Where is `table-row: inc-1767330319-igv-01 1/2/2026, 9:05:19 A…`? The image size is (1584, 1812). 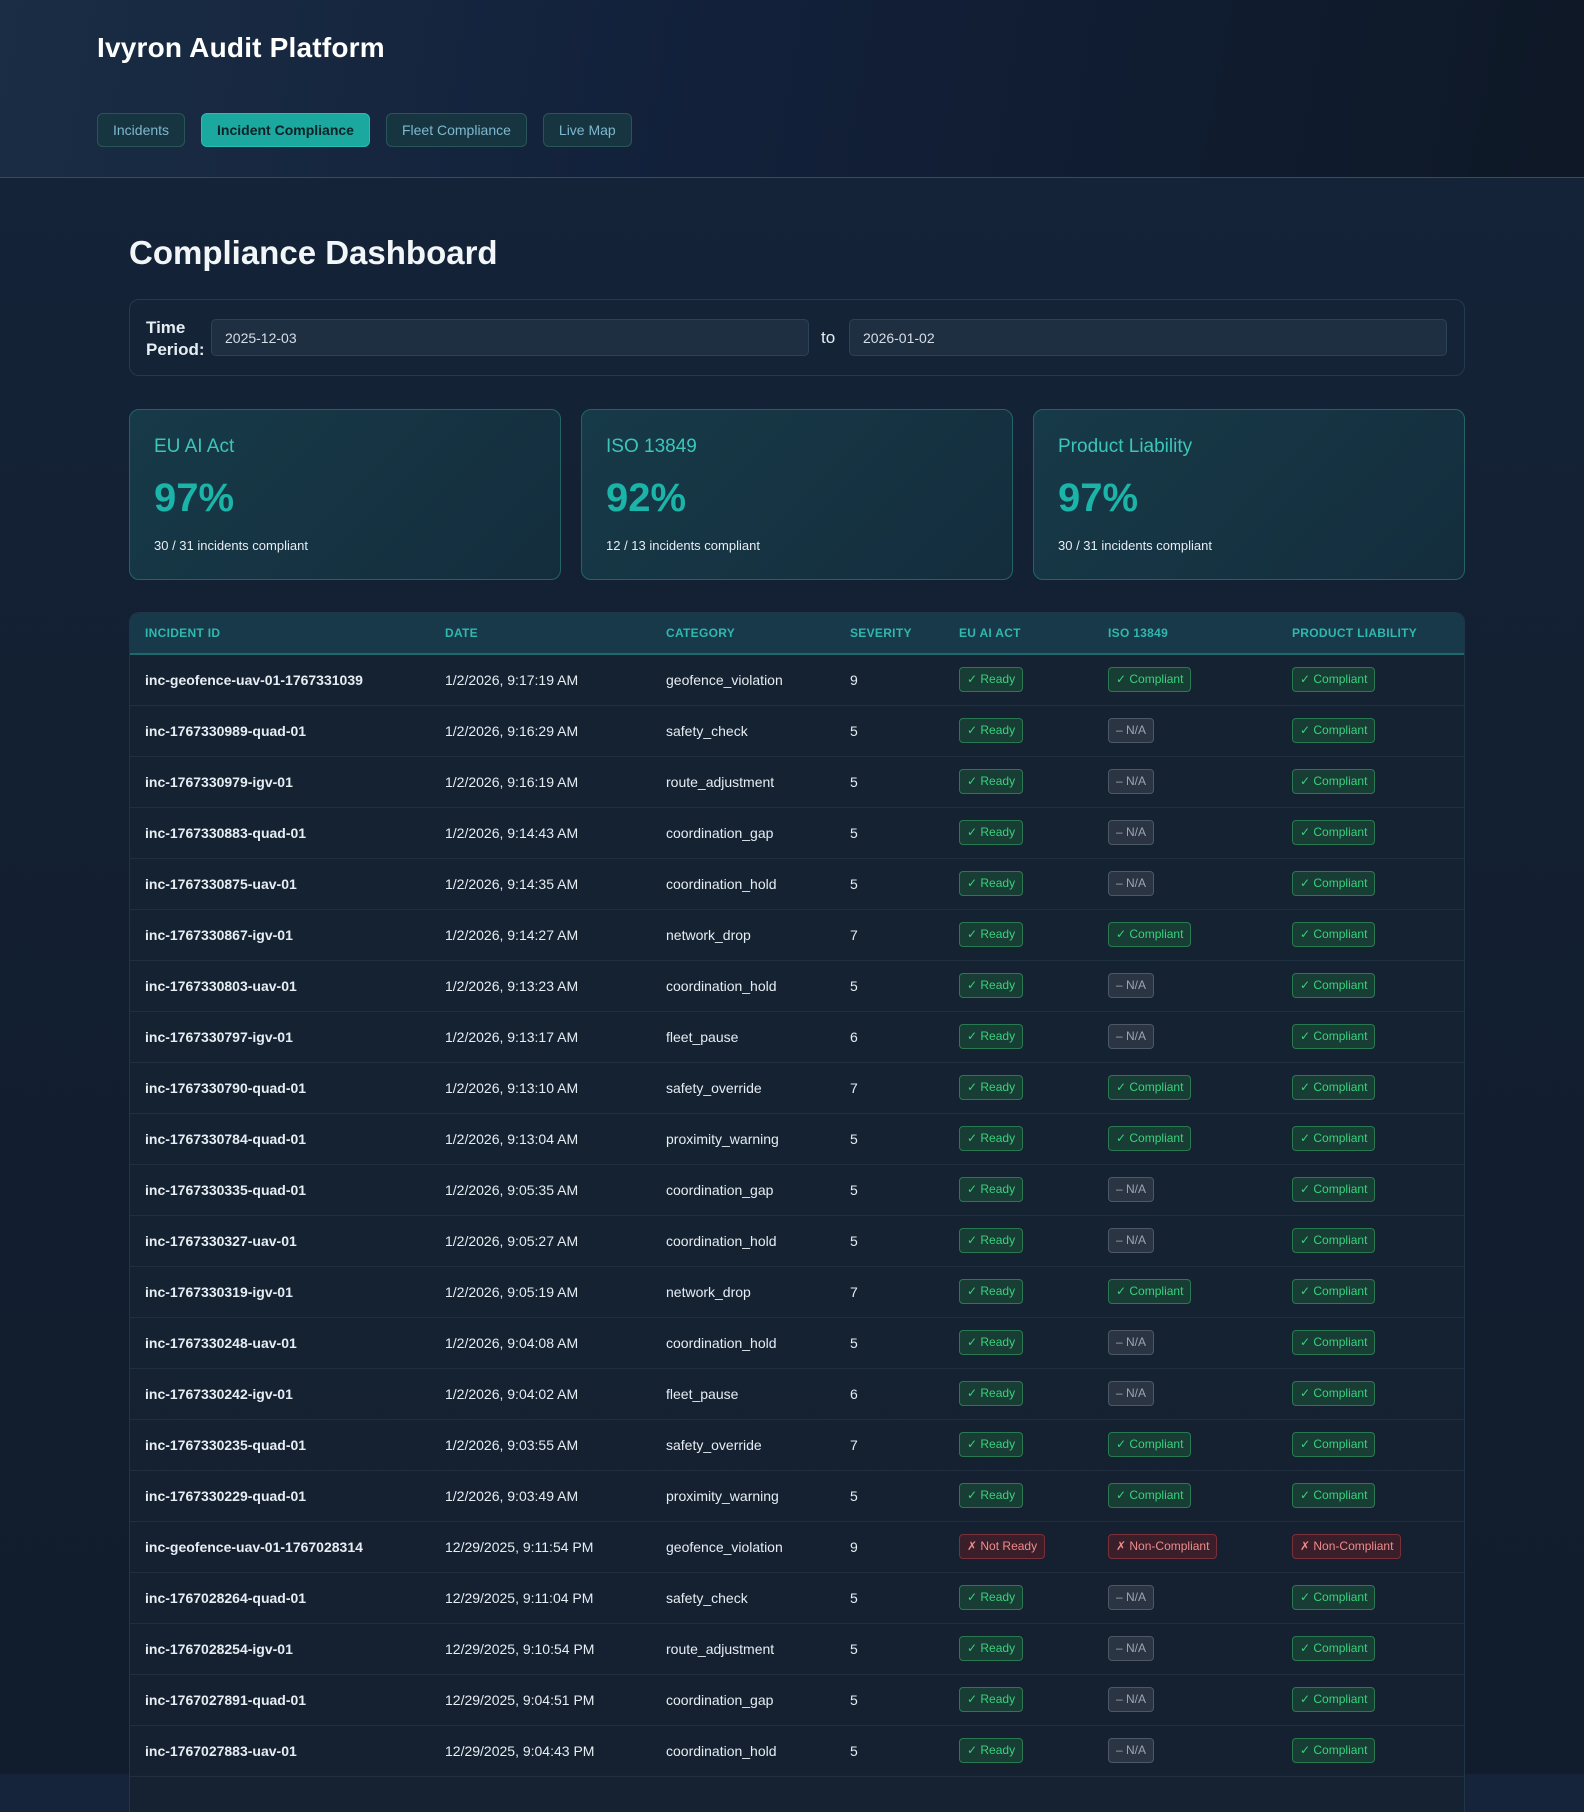 table-row: inc-1767330319-igv-01 1/2/2026, 9:05:19 A… is located at coordinates (797, 1291).